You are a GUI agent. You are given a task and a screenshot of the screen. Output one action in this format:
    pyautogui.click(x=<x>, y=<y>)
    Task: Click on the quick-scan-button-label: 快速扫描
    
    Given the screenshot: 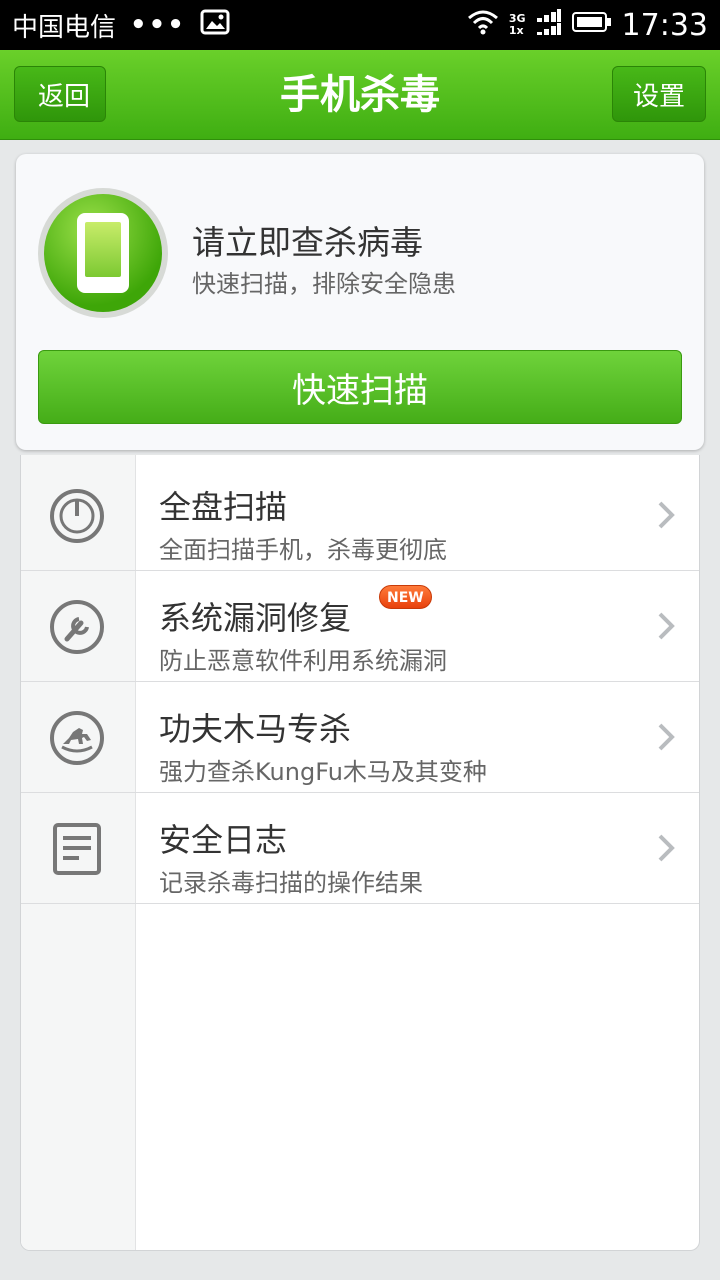 What is the action you would take?
    pyautogui.click(x=360, y=390)
    